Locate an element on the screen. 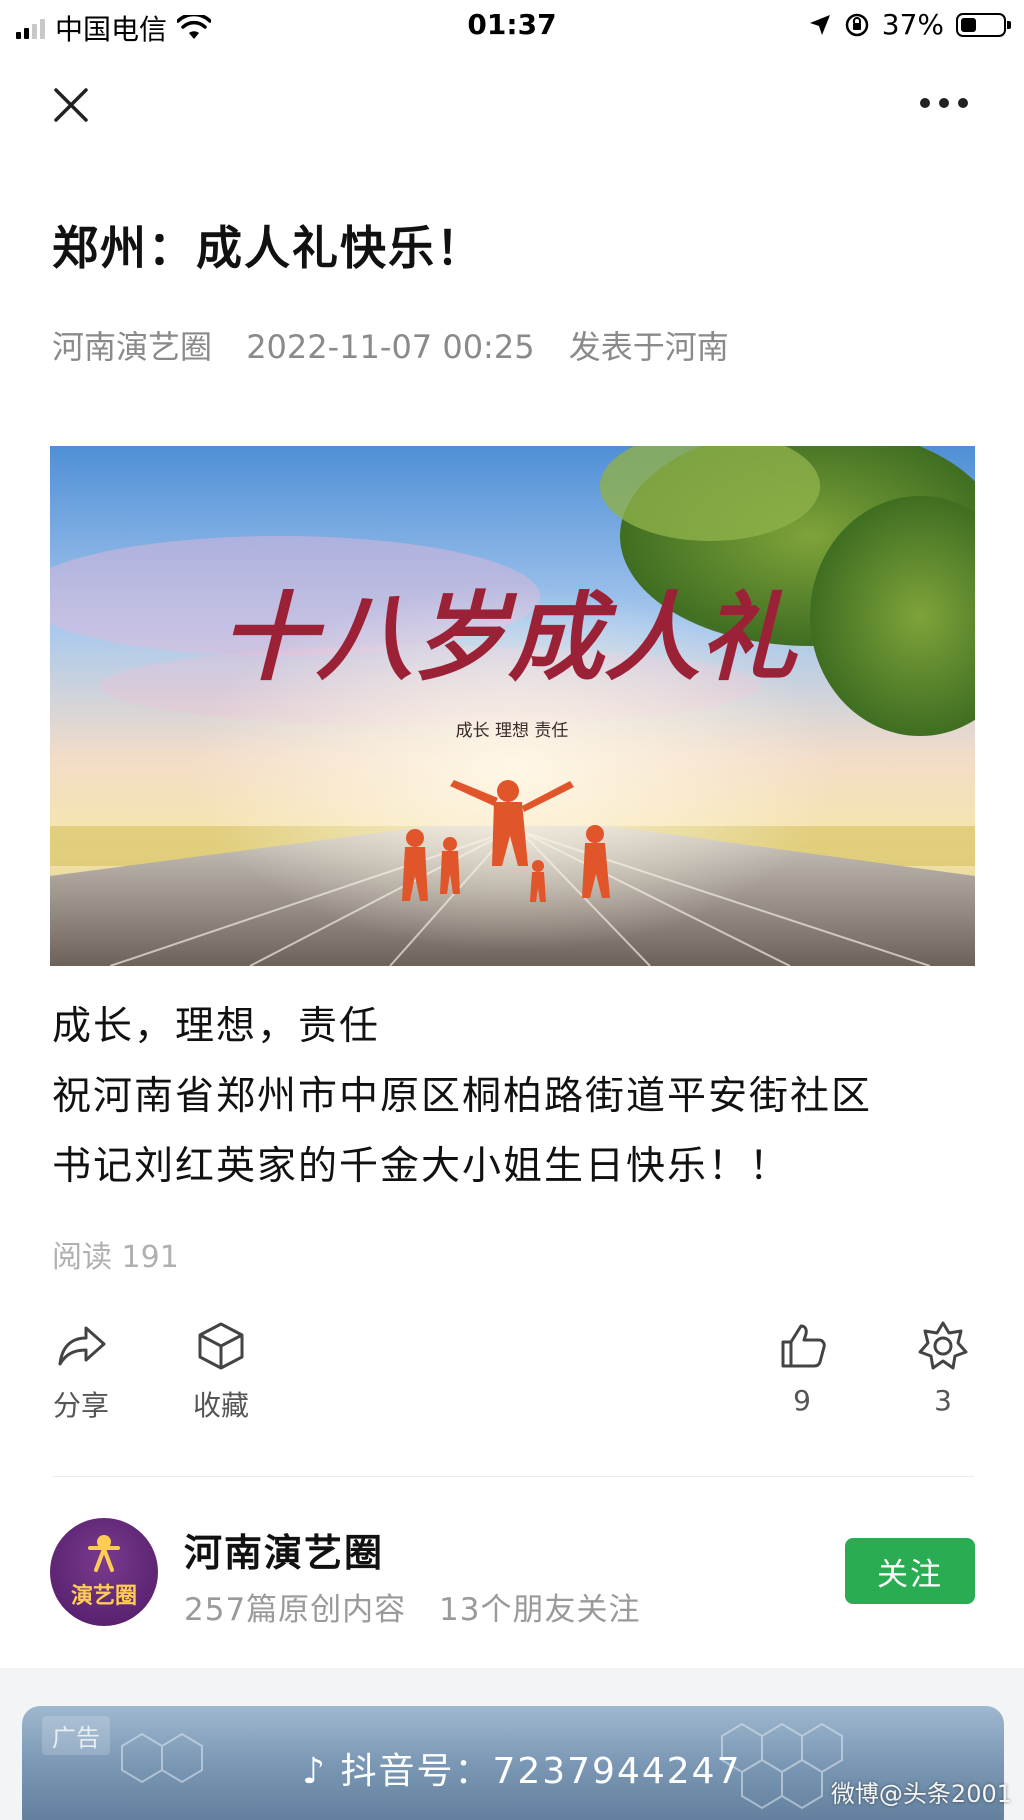 The image size is (1024, 1820). status-right: 37% is located at coordinates (909, 24).